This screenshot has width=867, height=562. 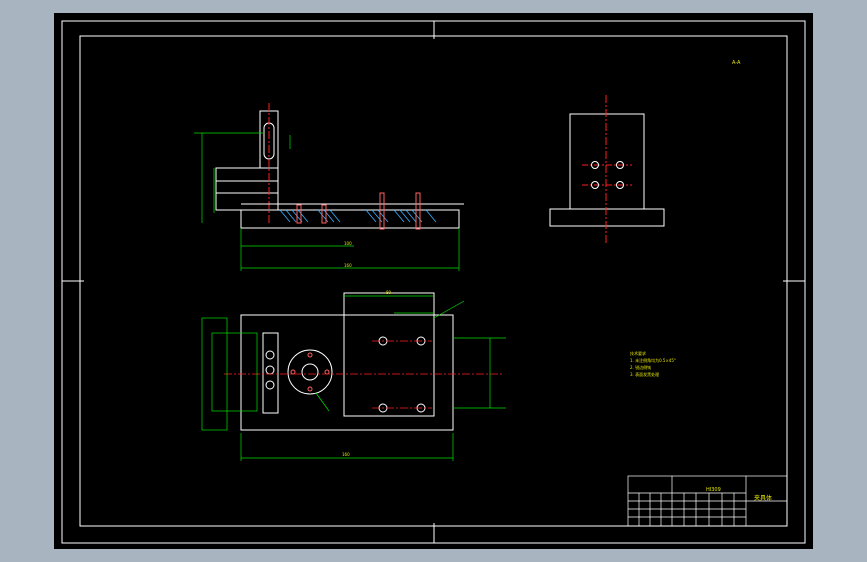 What do you see at coordinates (353, 375) in the screenshot?
I see `top-view: 160 80` at bounding box center [353, 375].